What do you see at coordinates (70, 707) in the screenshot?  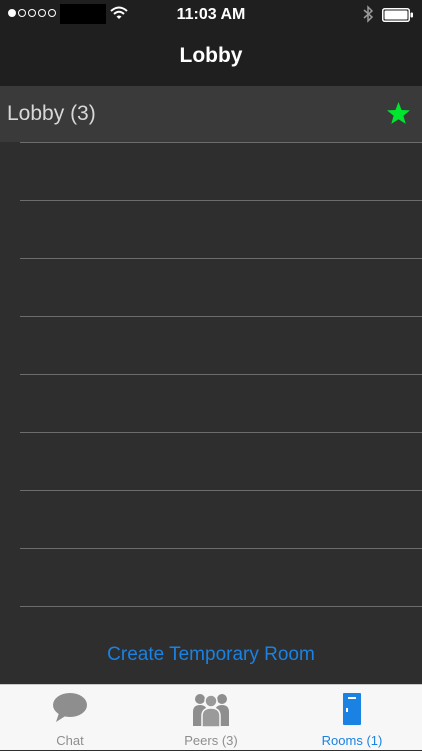 I see `chat-bubble-icon` at bounding box center [70, 707].